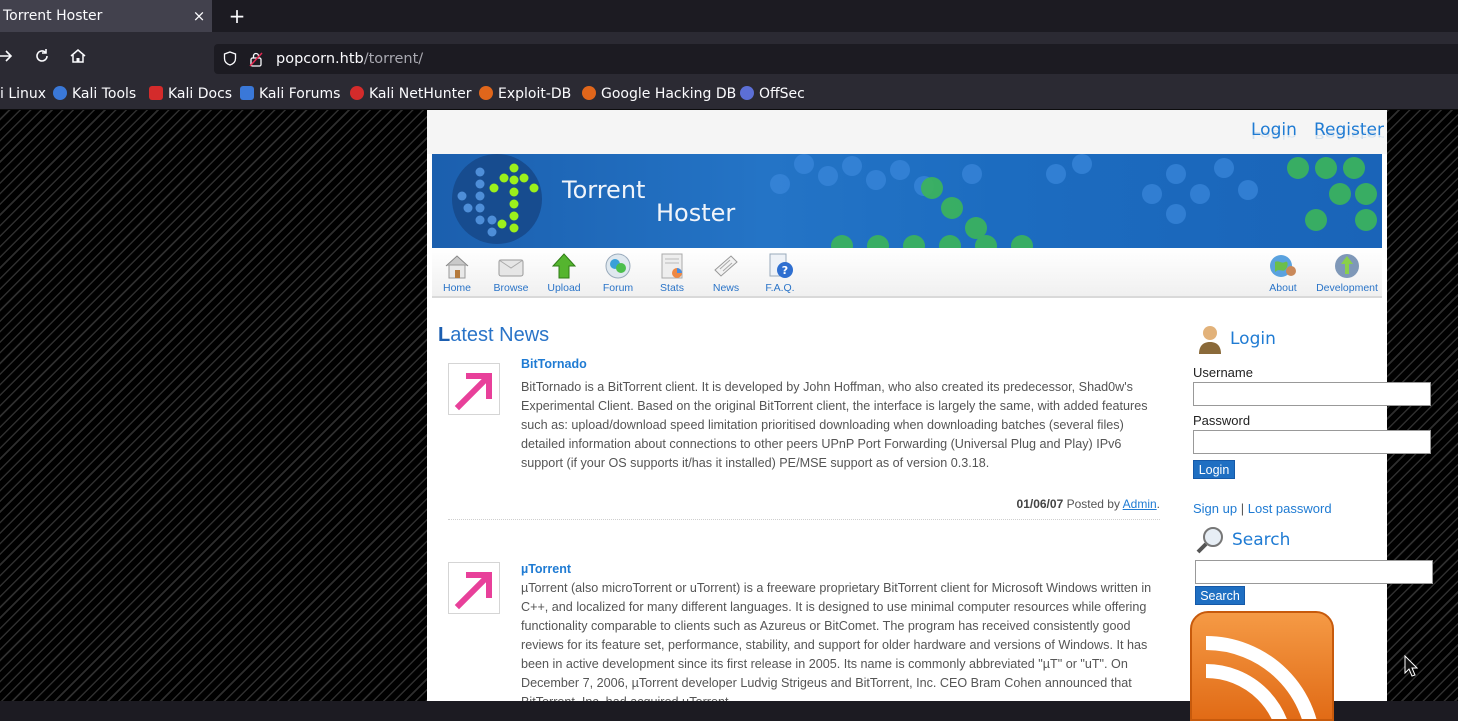 This screenshot has height=721, width=1458. Describe the element at coordinates (726, 266) in the screenshot. I see `news-icon` at that location.